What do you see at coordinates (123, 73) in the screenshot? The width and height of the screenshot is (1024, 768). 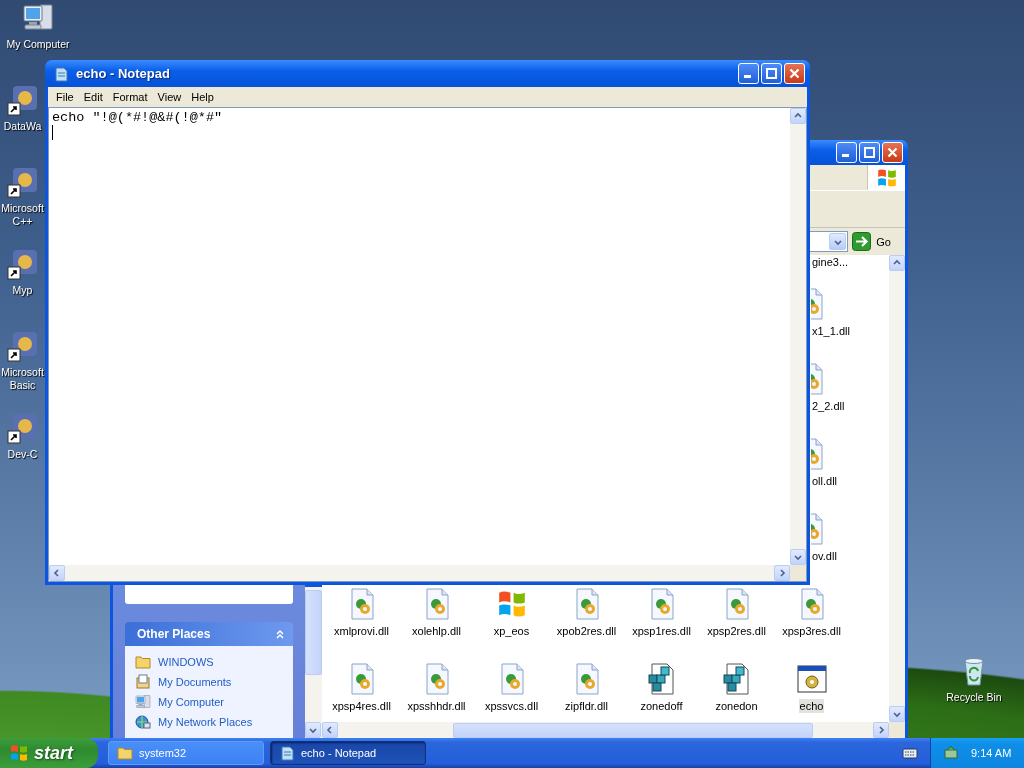 I see `window-title: echo - Notepad` at bounding box center [123, 73].